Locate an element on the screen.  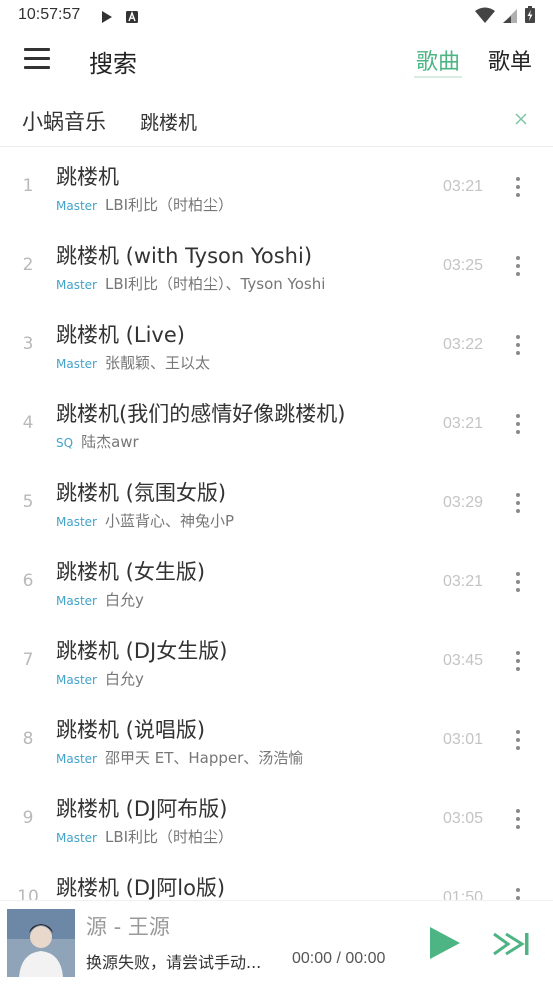
song-index: 6 is located at coordinates (28, 581).